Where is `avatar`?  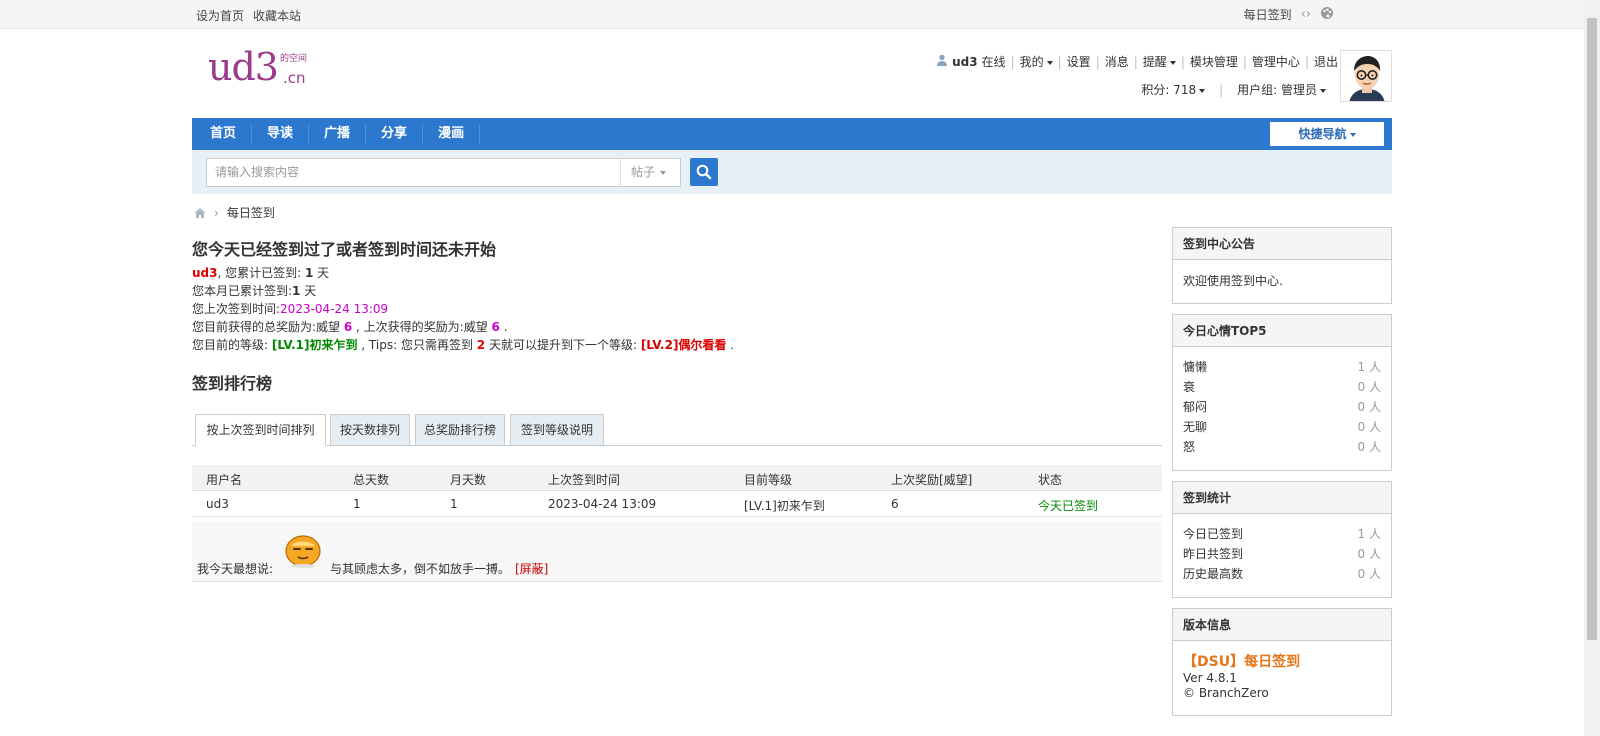
avatar is located at coordinates (1366, 76).